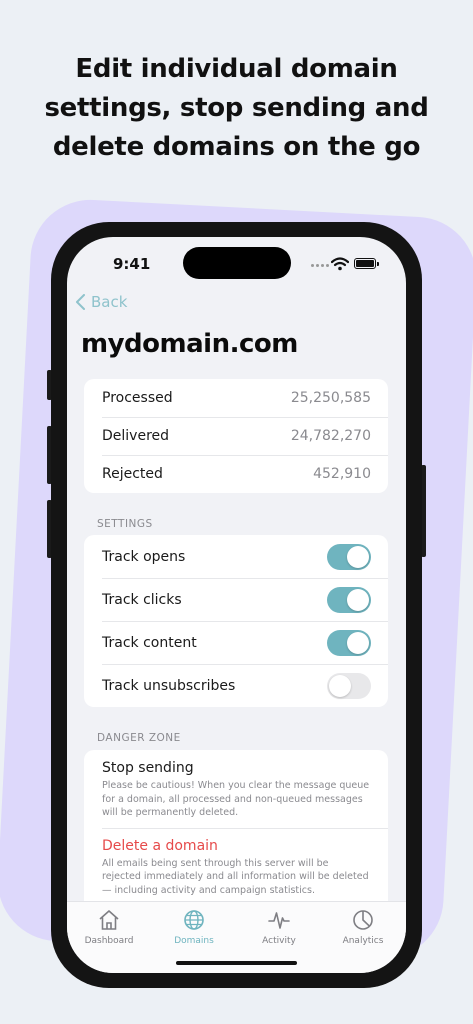 This screenshot has height=1024, width=473. I want to click on battery-icon, so click(365, 263).